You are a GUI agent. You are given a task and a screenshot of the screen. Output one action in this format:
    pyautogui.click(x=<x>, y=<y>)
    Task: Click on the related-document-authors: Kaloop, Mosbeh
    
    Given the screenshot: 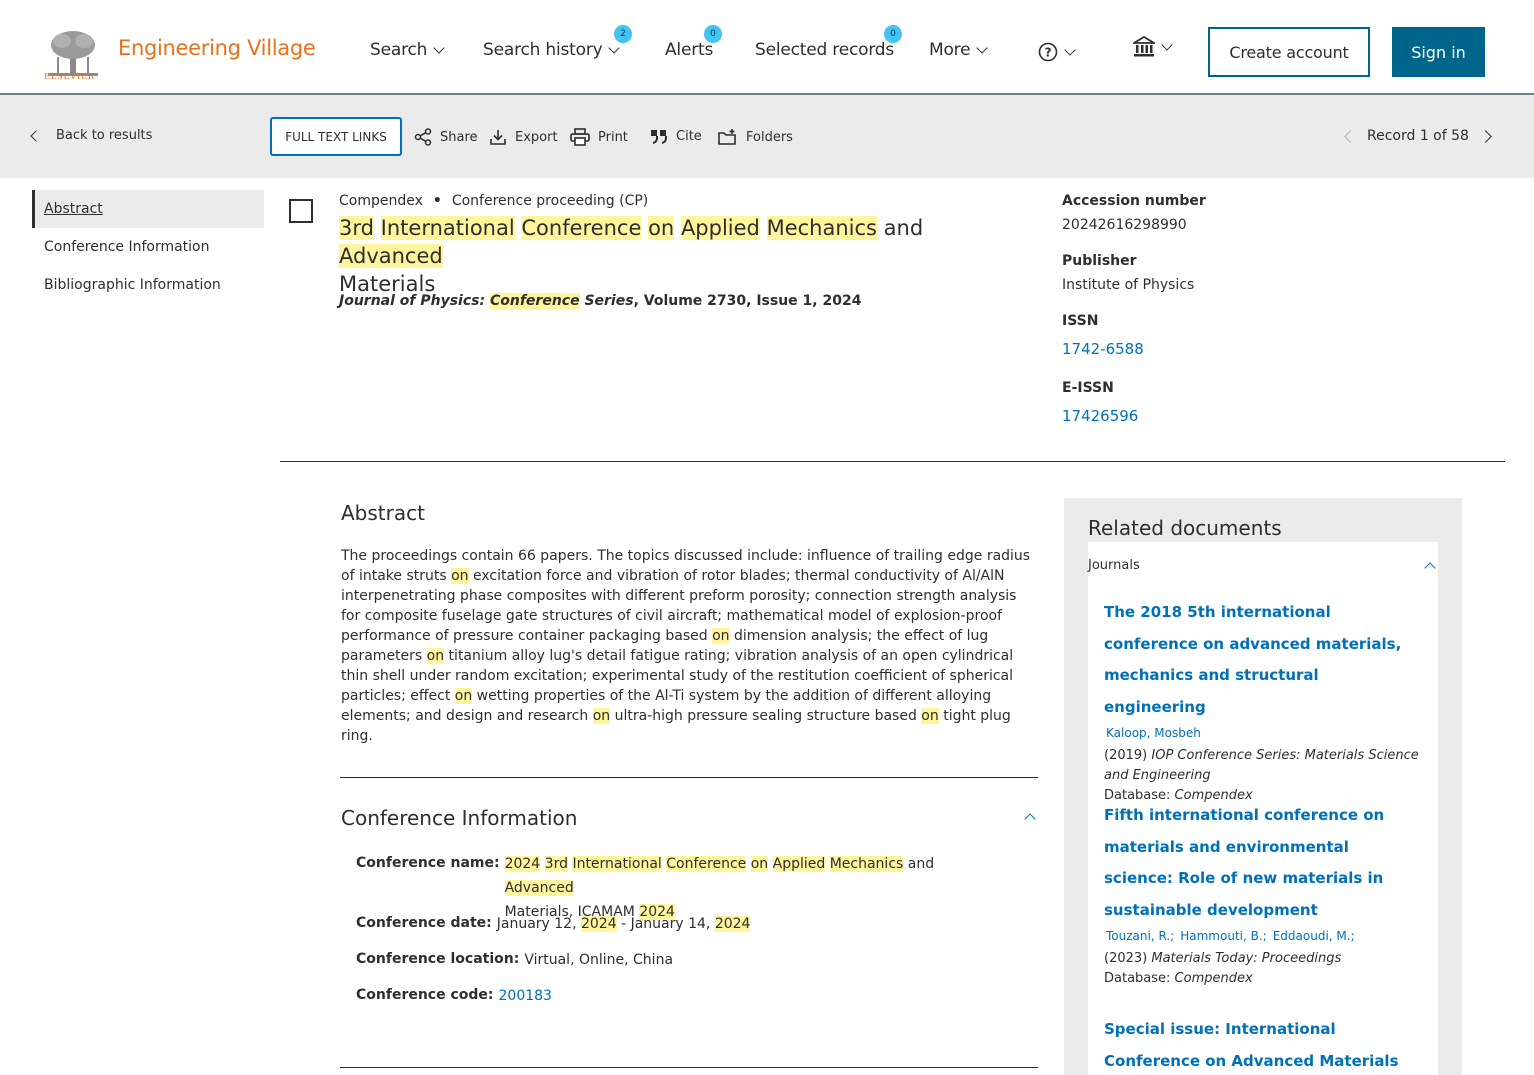 What is the action you would take?
    pyautogui.click(x=1263, y=733)
    